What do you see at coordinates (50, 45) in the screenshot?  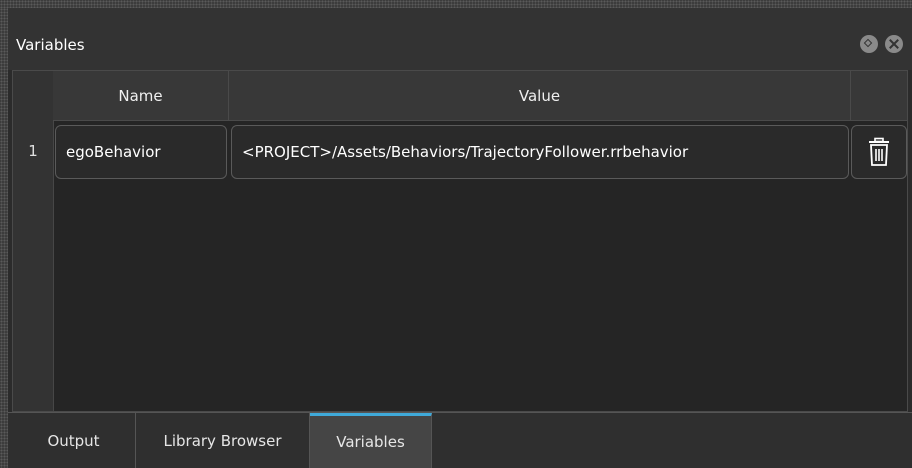 I see `panel-title: Variables` at bounding box center [50, 45].